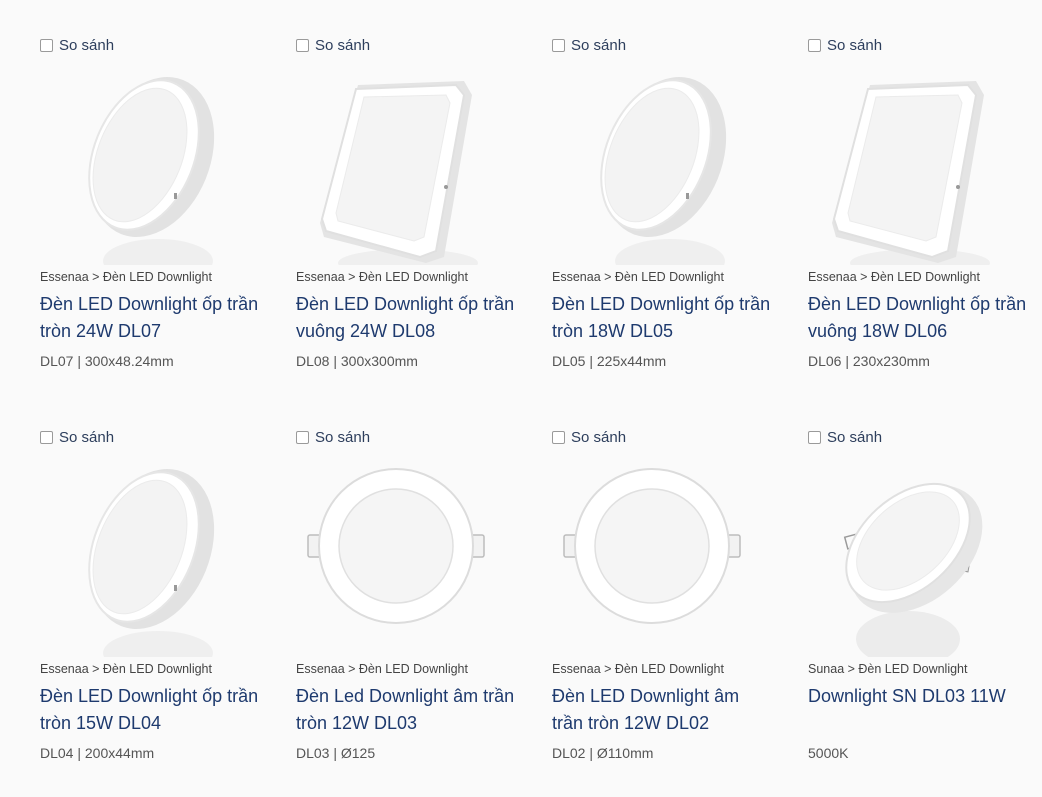 Image resolution: width=1042 pixels, height=797 pixels. Describe the element at coordinates (357, 361) in the screenshot. I see `product-spec: DL08 | 300x300mm` at that location.